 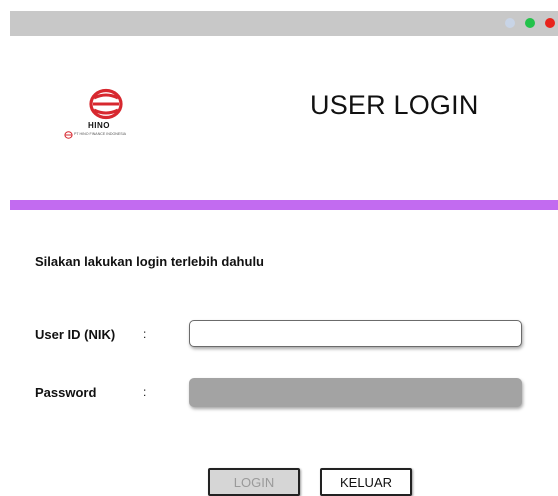 What do you see at coordinates (550, 23) in the screenshot?
I see `close-button` at bounding box center [550, 23].